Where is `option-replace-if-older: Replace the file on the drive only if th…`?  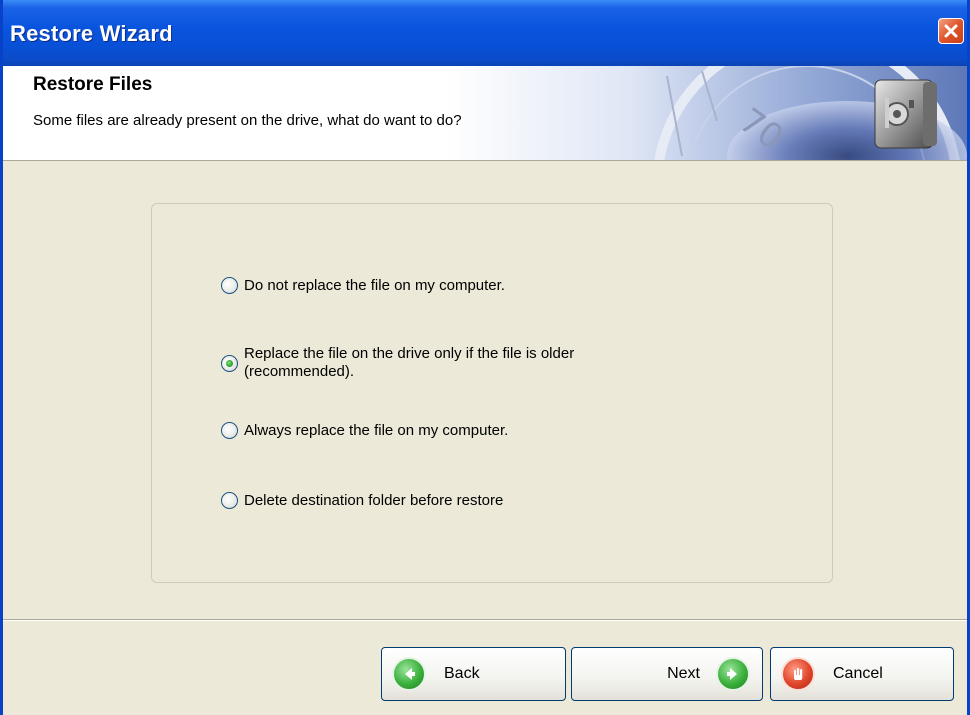
option-replace-if-older: Replace the file on the drive only if th… is located at coordinates (442, 363).